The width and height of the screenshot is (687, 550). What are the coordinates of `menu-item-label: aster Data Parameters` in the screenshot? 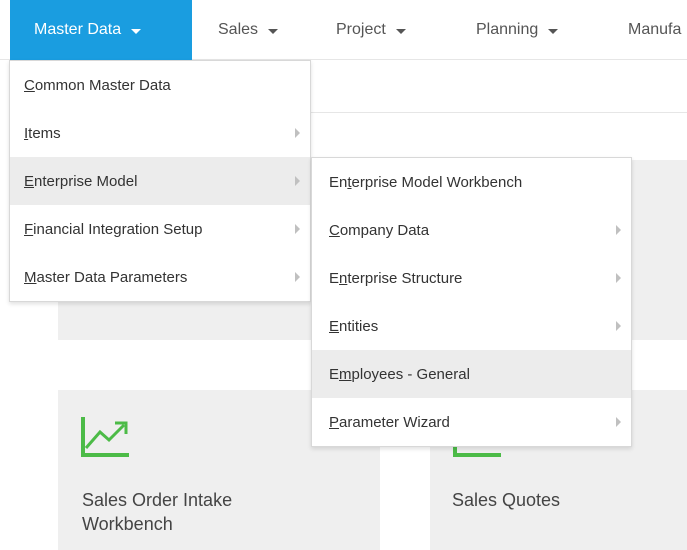 It's located at (112, 277).